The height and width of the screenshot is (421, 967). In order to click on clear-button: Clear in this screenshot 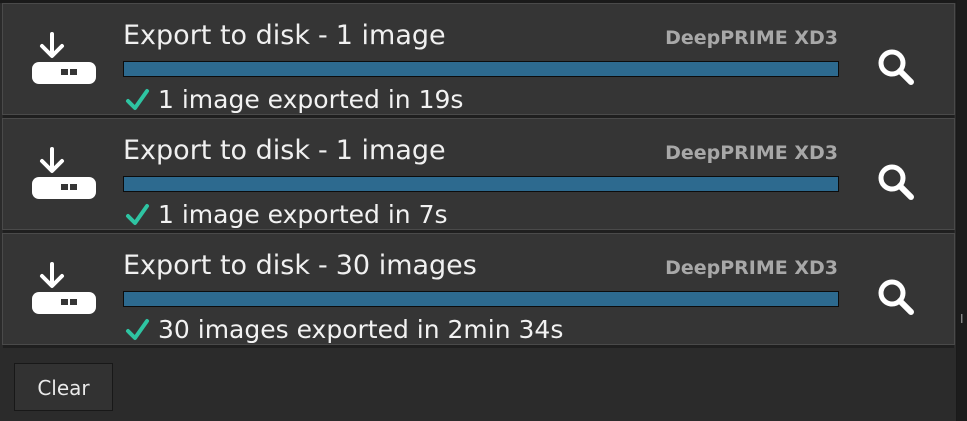, I will do `click(63, 387)`.